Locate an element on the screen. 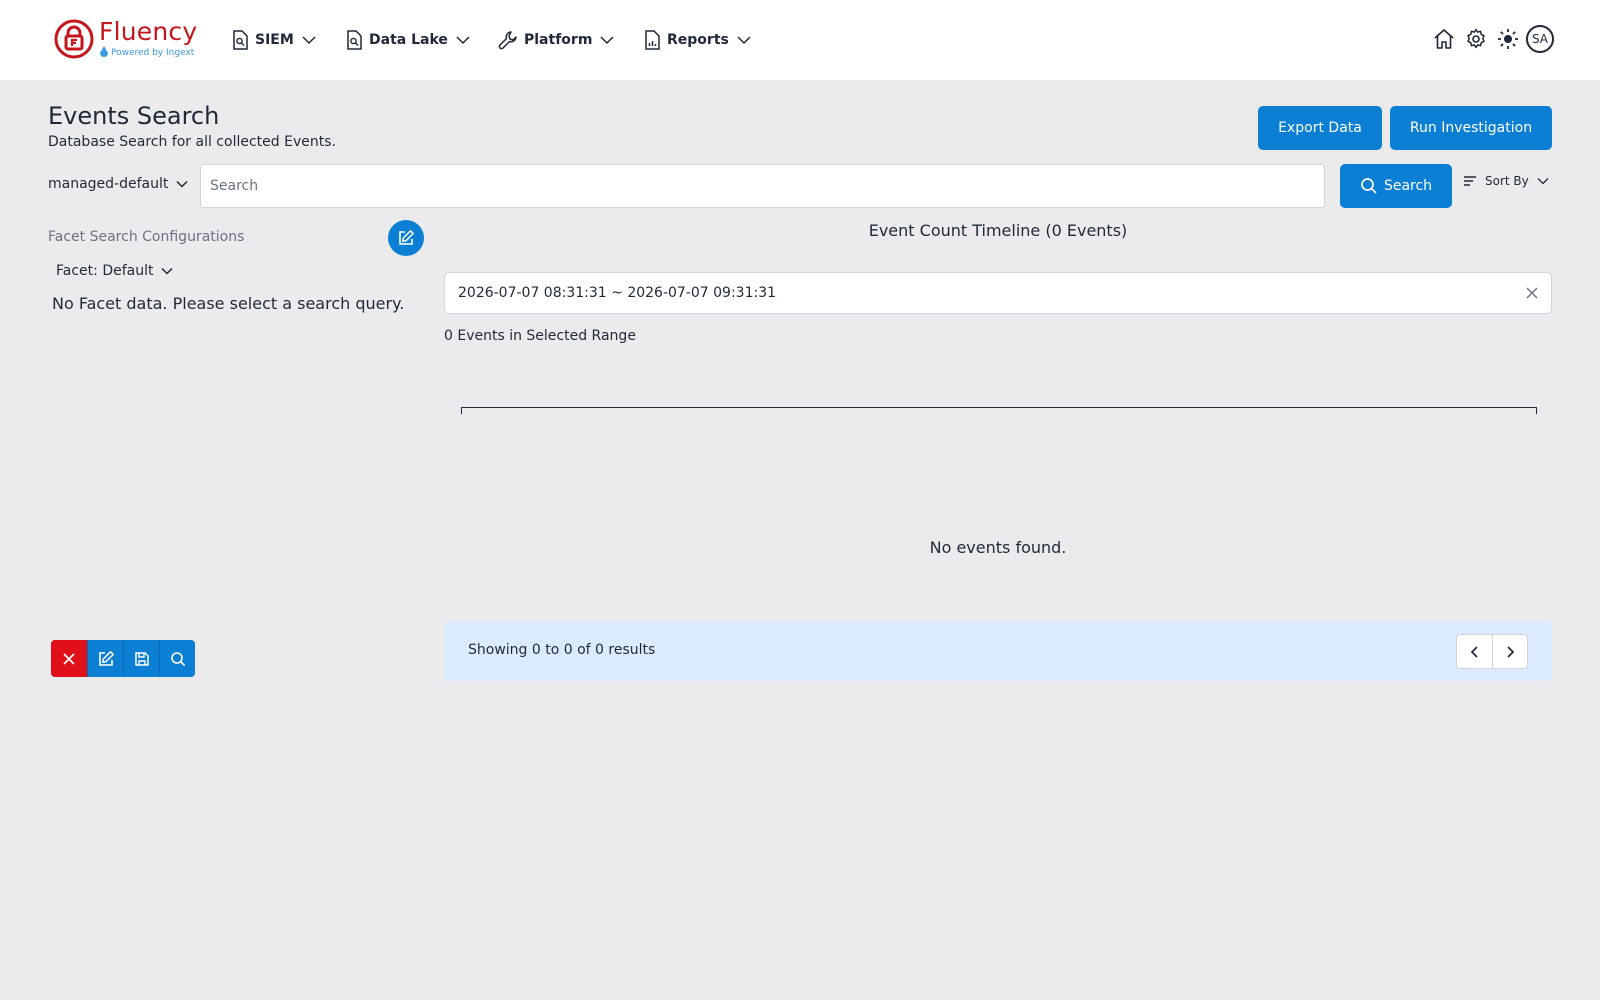 The image size is (1600, 1000). nav-reports-label: Reports is located at coordinates (698, 40).